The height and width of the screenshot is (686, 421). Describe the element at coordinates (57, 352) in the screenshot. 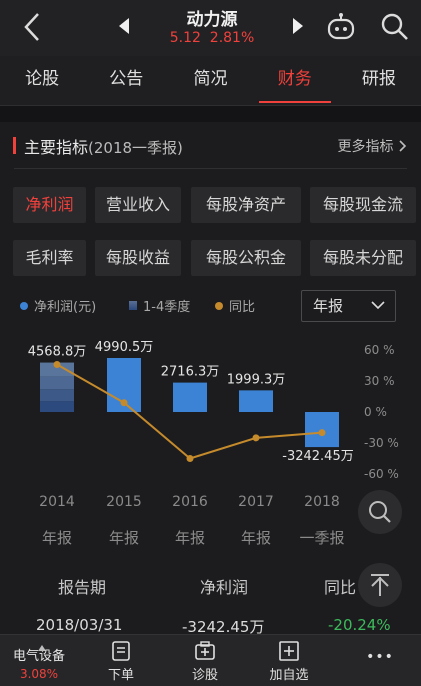

I see `bar-data-label: 4568.8万` at that location.